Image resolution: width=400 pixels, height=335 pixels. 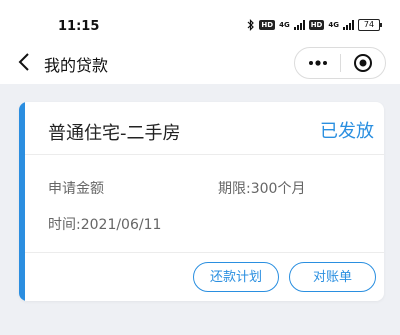 What do you see at coordinates (284, 25) in the screenshot?
I see `network-label: 4G` at bounding box center [284, 25].